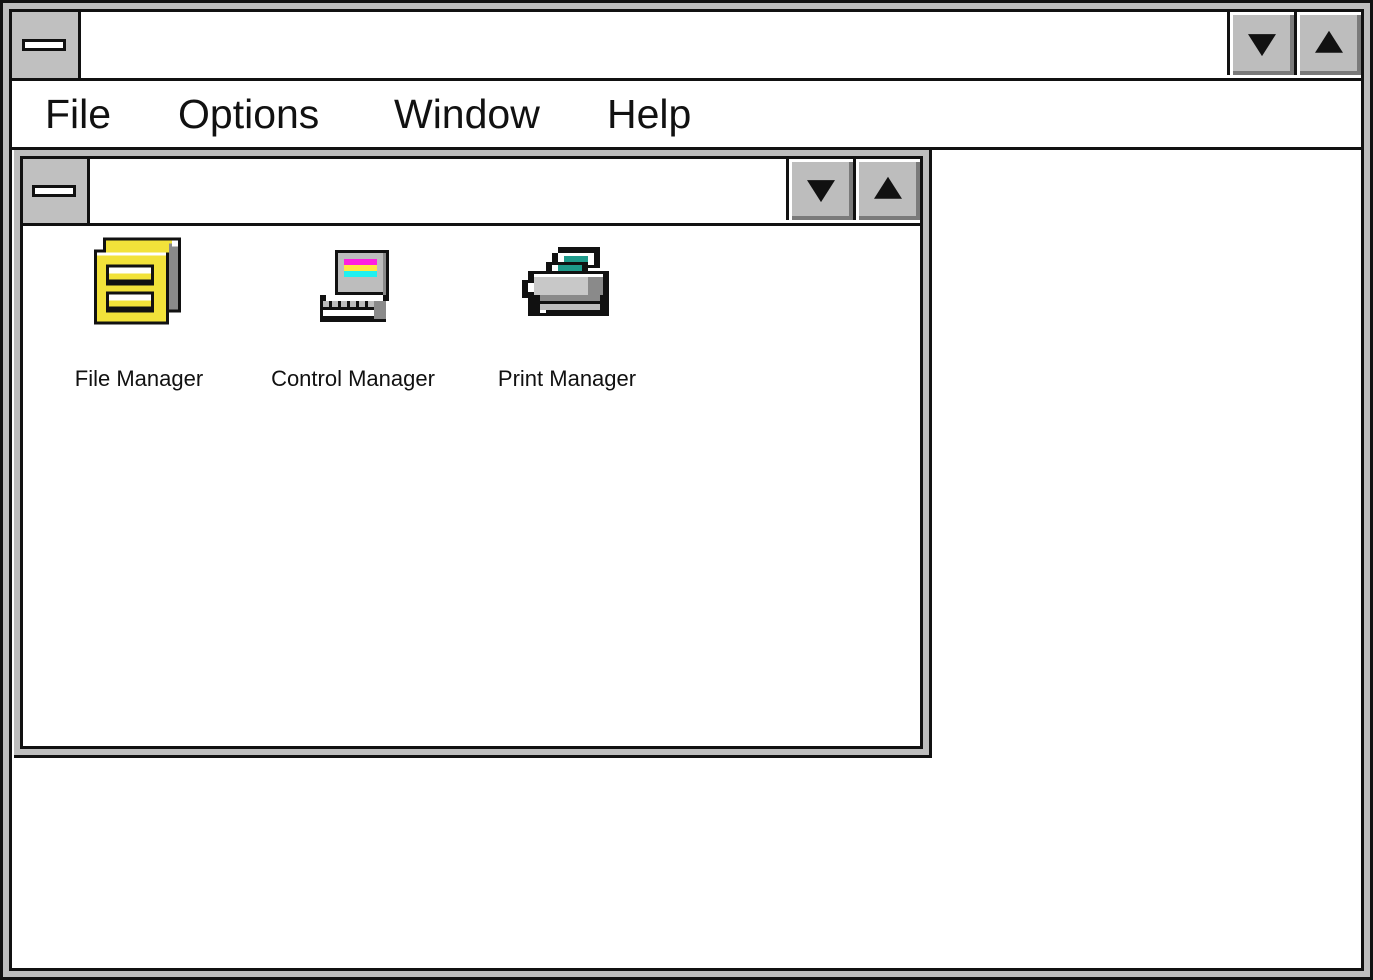 The image size is (1373, 980). I want to click on menu-window: Window, so click(467, 114).